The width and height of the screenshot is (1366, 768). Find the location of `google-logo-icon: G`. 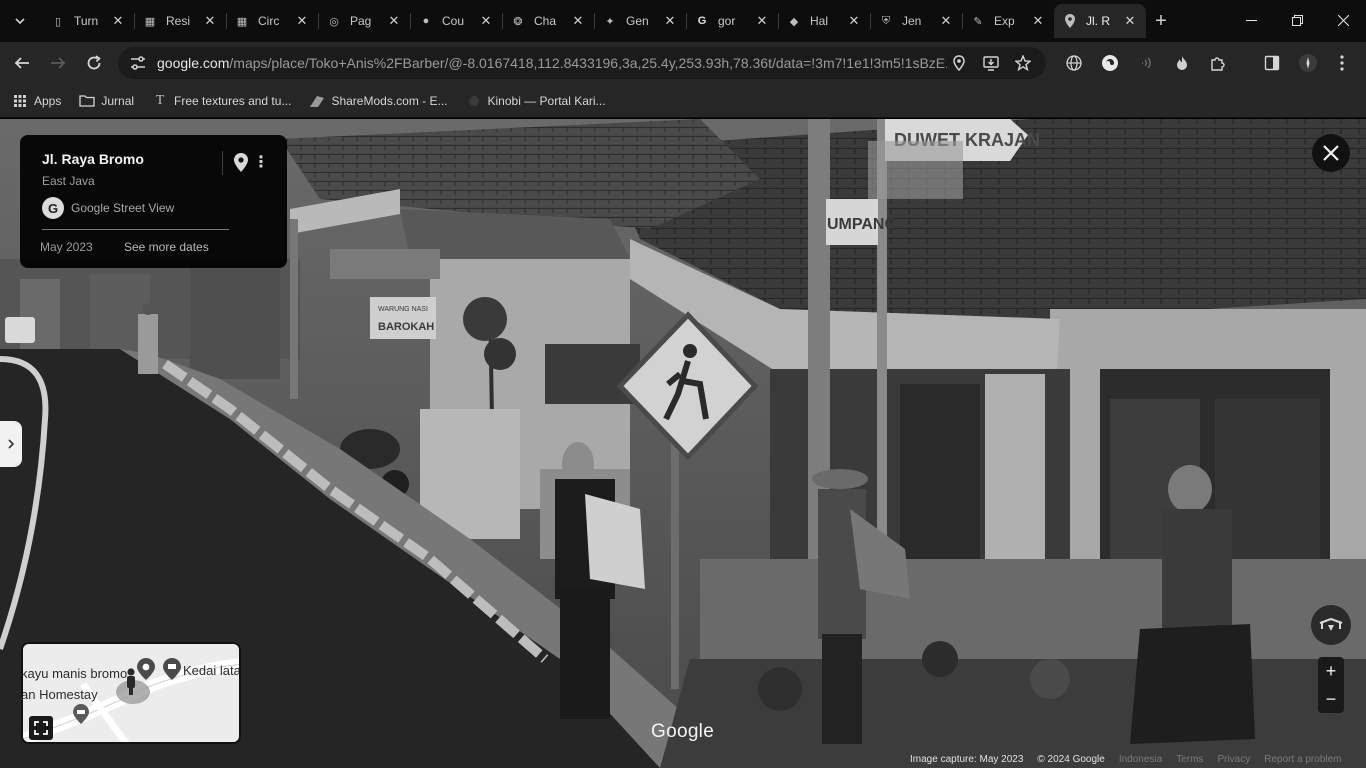

google-logo-icon: G is located at coordinates (53, 208).